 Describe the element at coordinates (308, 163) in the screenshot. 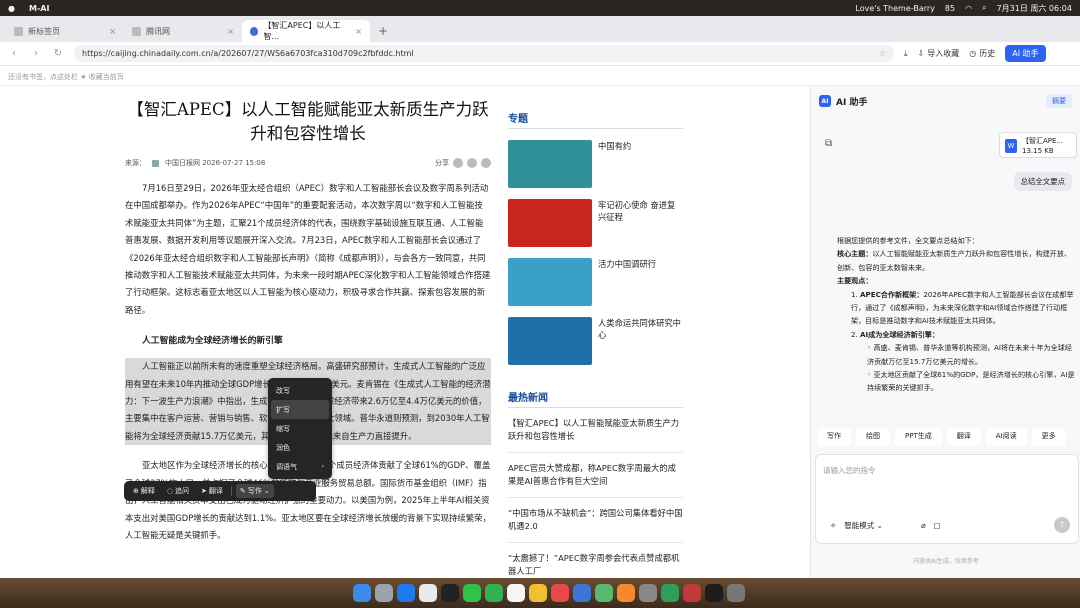

I see `article-meta: 来源： 中国日报网 2026-07-27 15:08 分享` at that location.